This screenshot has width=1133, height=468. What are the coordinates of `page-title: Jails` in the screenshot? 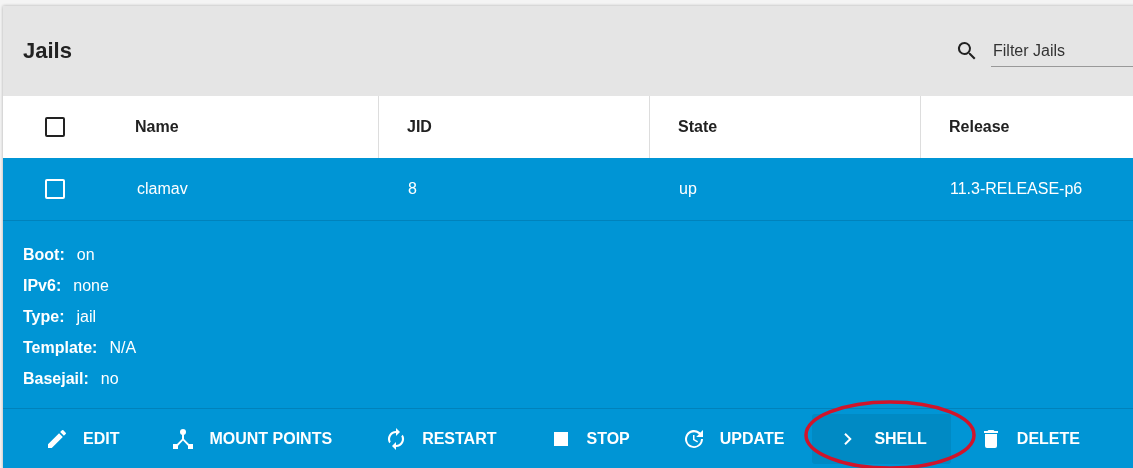 It's located at (47, 51).